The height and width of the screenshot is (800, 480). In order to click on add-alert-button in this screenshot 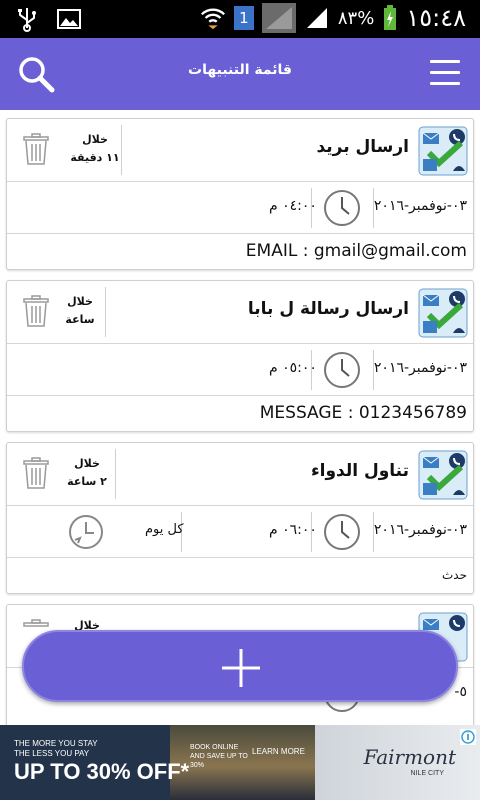, I will do `click(240, 666)`.